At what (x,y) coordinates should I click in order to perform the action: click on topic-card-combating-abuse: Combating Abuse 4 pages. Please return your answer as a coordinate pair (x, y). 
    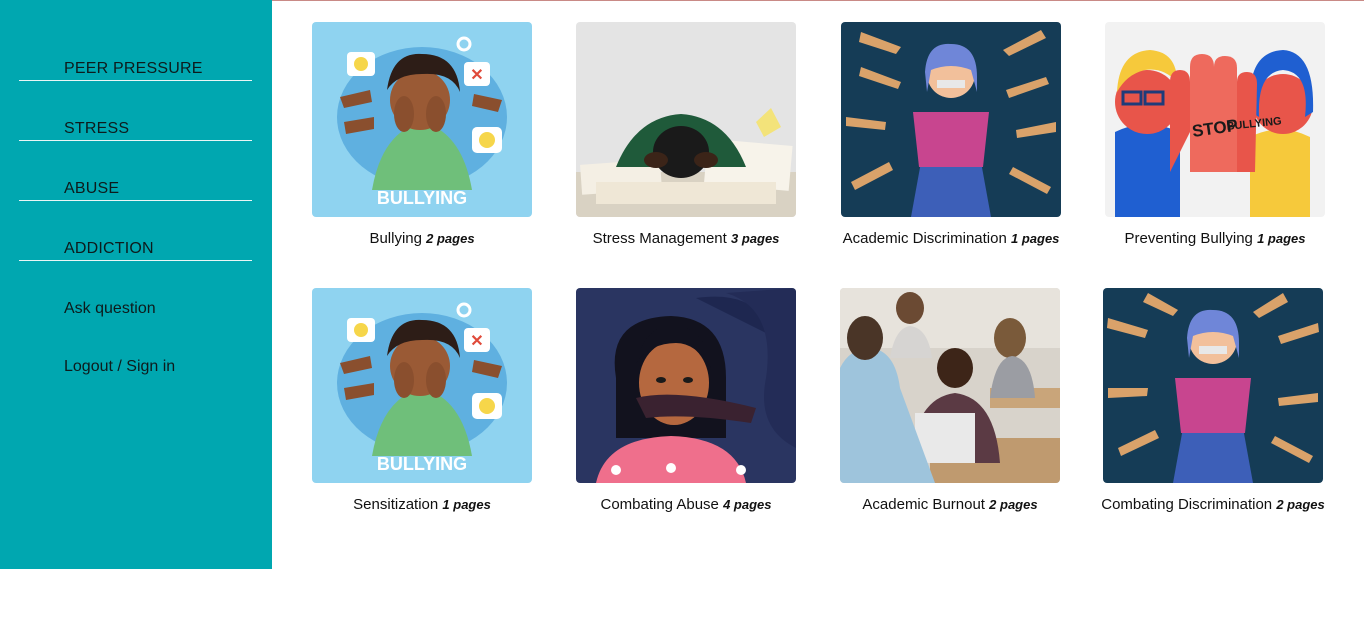
    Looking at the image, I should click on (686, 400).